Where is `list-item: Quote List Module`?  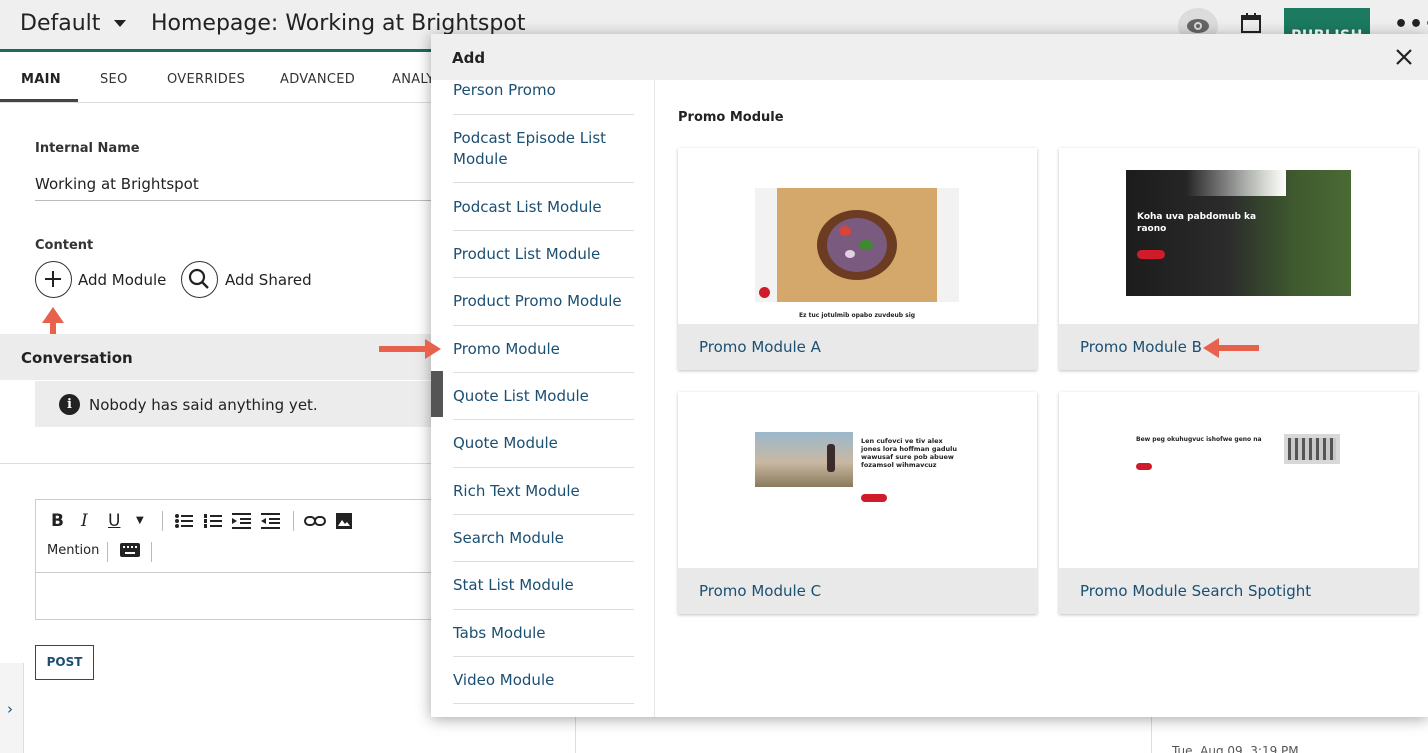
list-item: Quote List Module is located at coordinates (543, 403).